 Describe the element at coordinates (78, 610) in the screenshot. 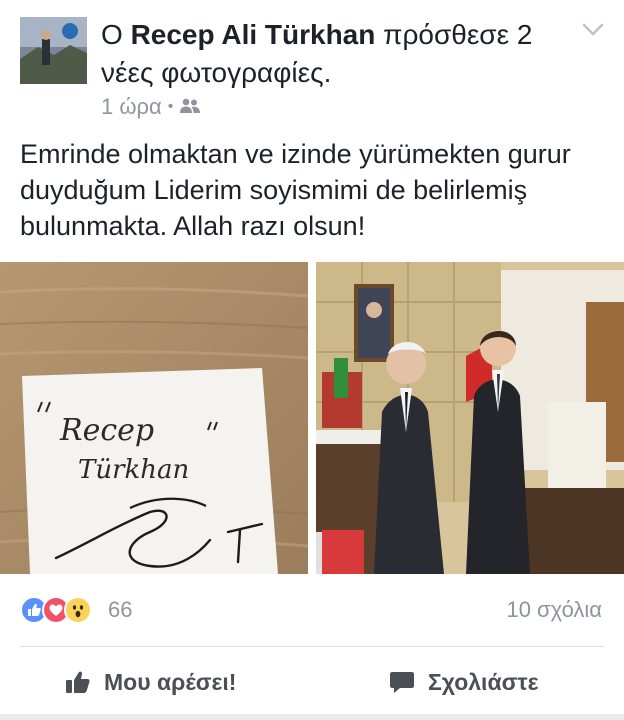

I see `wow-reaction-icon` at that location.